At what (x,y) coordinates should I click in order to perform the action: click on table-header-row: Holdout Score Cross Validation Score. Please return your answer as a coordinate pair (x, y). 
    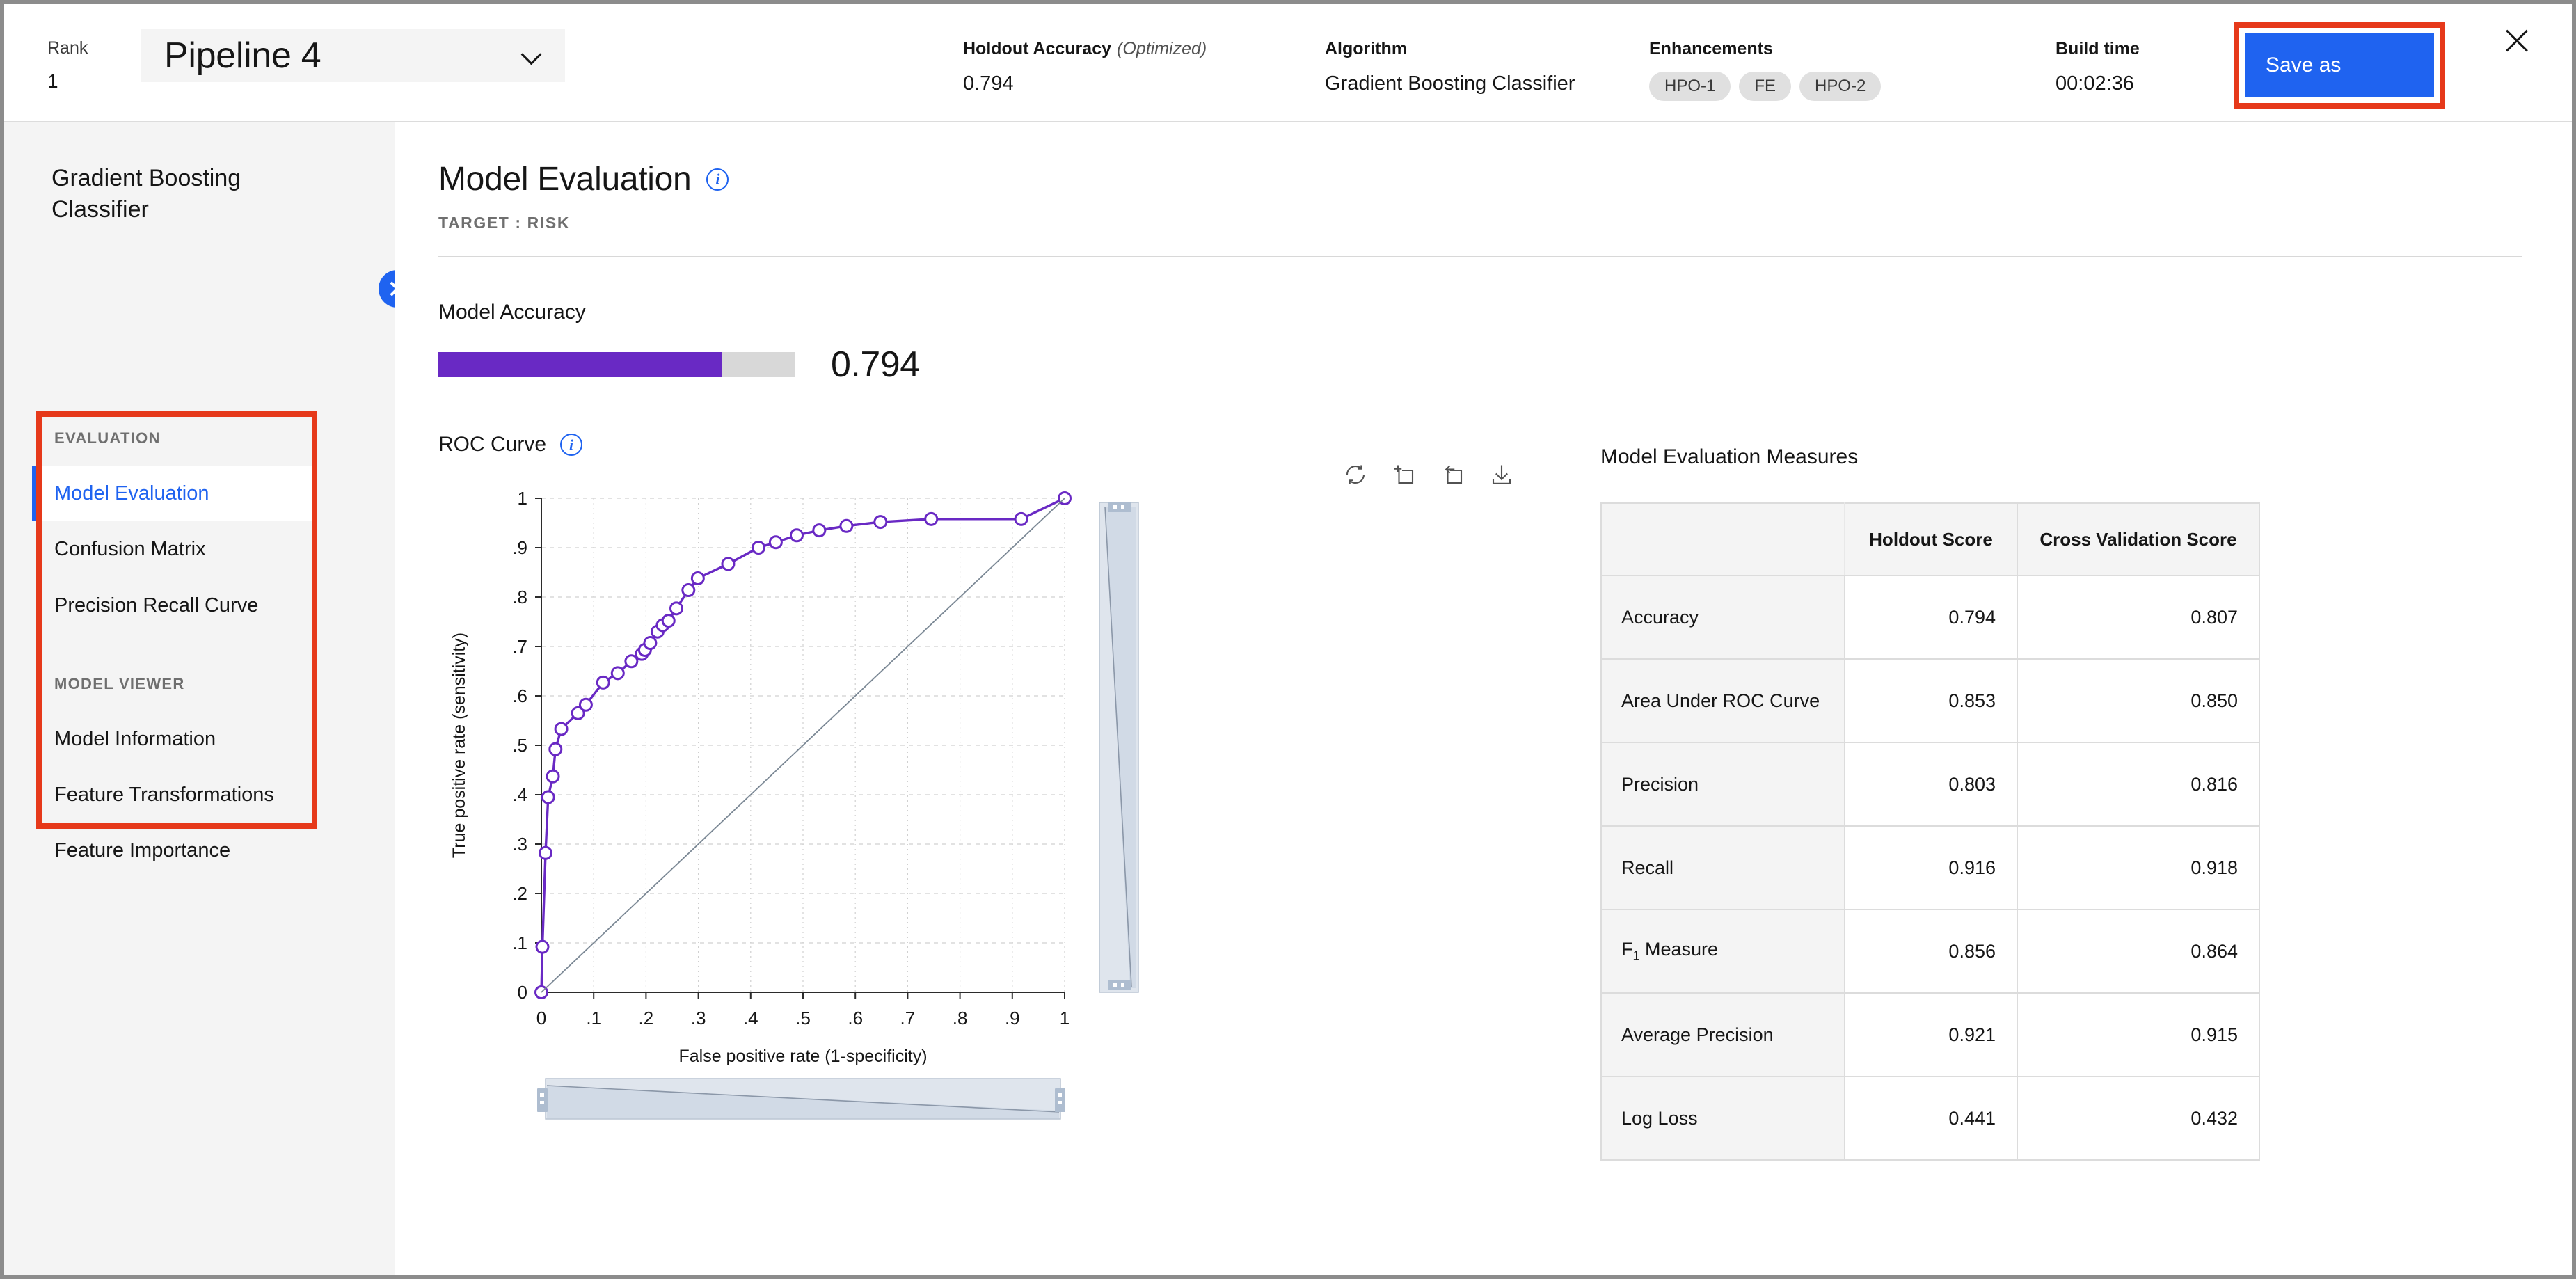
    Looking at the image, I should click on (1930, 539).